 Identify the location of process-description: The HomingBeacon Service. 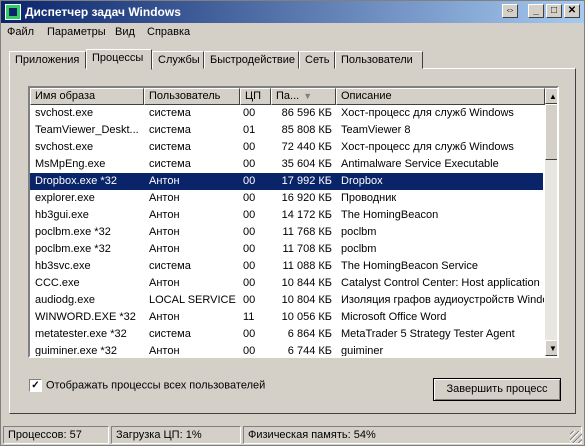
(409, 266).